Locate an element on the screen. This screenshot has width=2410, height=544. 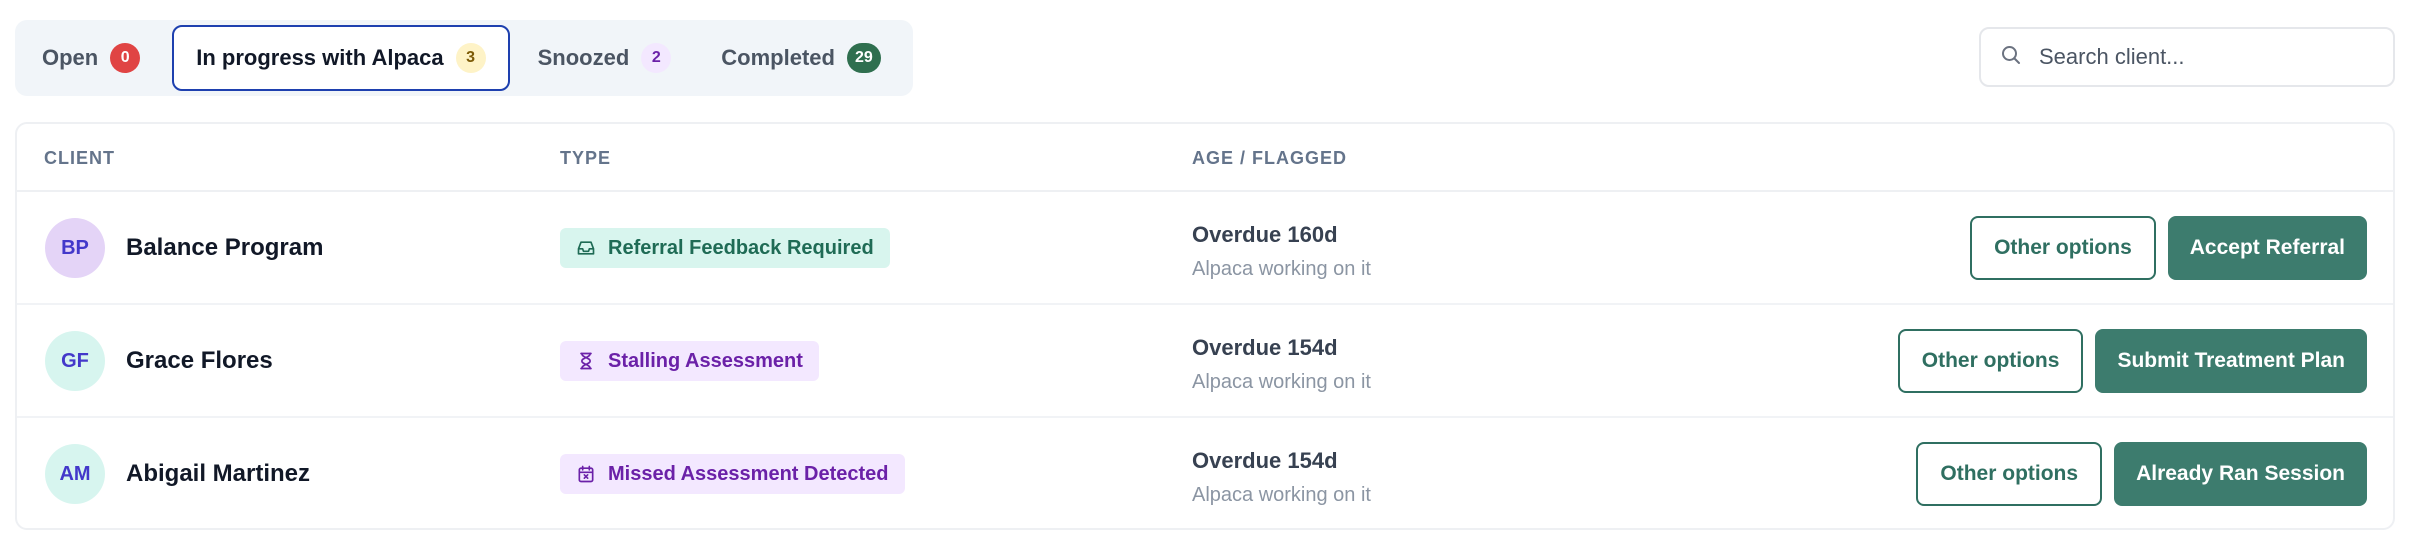
inbox-icon is located at coordinates (586, 248).